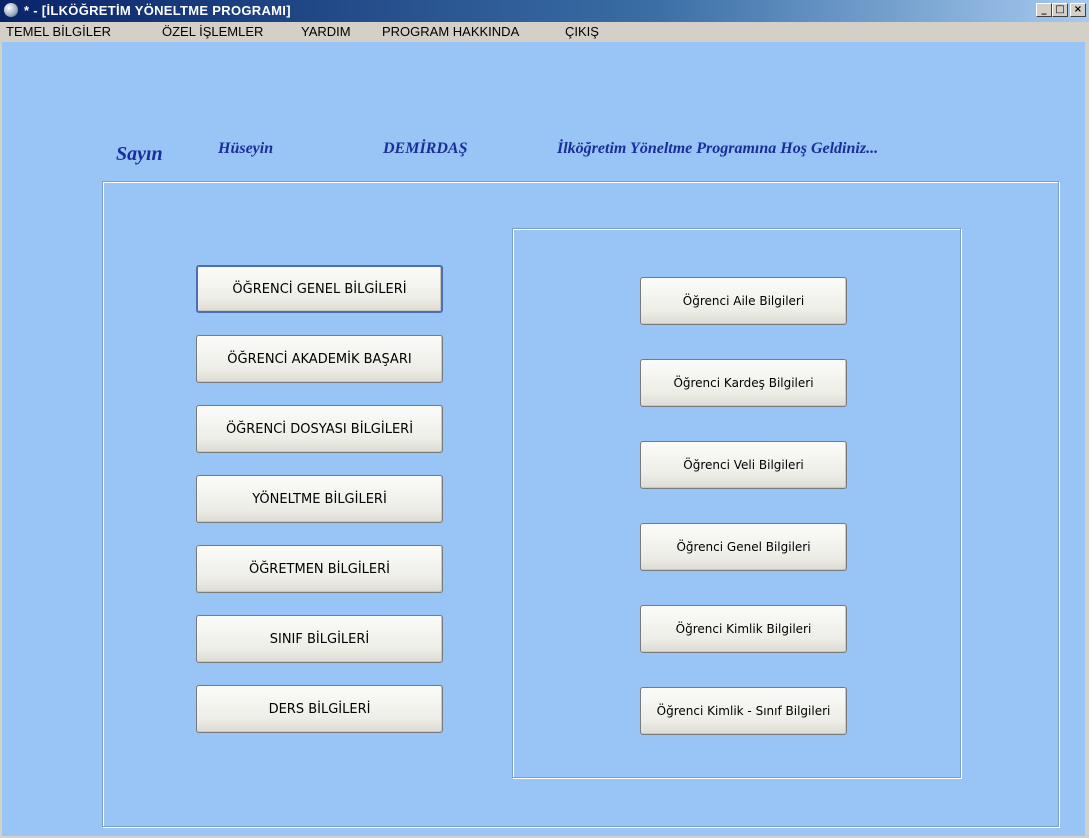 Image resolution: width=1089 pixels, height=838 pixels. What do you see at coordinates (212, 31) in the screenshot?
I see `menu-ozel-islemler: ÖZEL İŞLEMLER` at bounding box center [212, 31].